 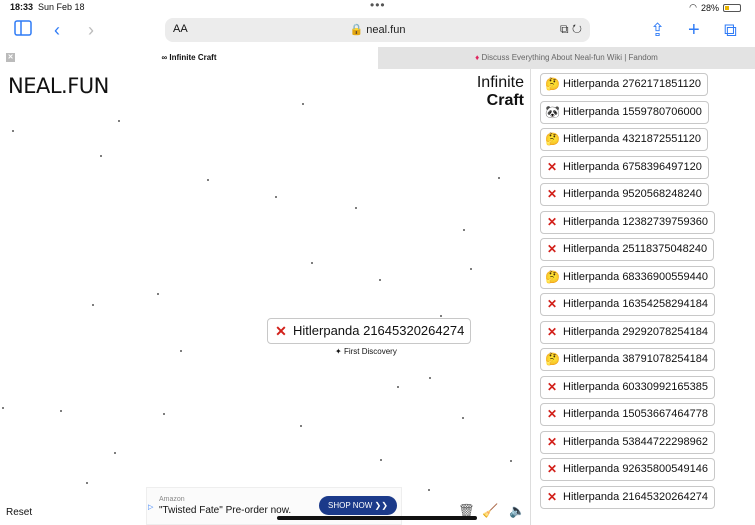 I want to click on multitasking-dots-icon: •••, so click(x=378, y=6).